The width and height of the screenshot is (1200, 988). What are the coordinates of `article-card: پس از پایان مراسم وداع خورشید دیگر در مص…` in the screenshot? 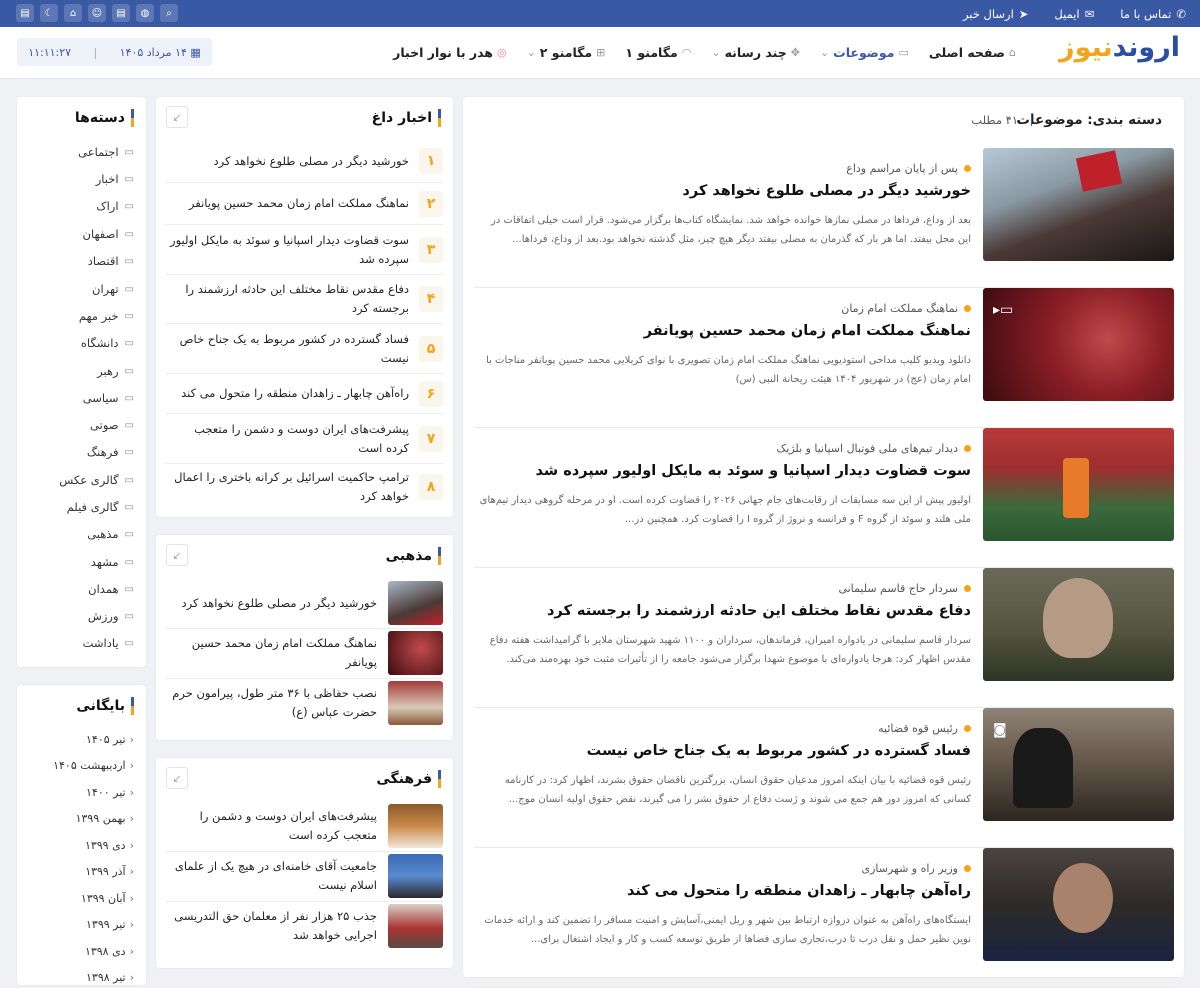 It's located at (824, 218).